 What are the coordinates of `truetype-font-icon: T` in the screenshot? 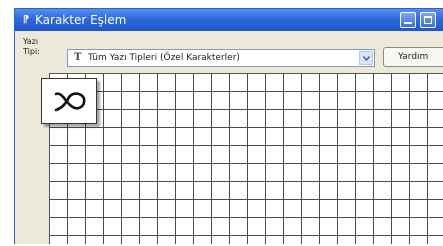 It's located at (78, 57).